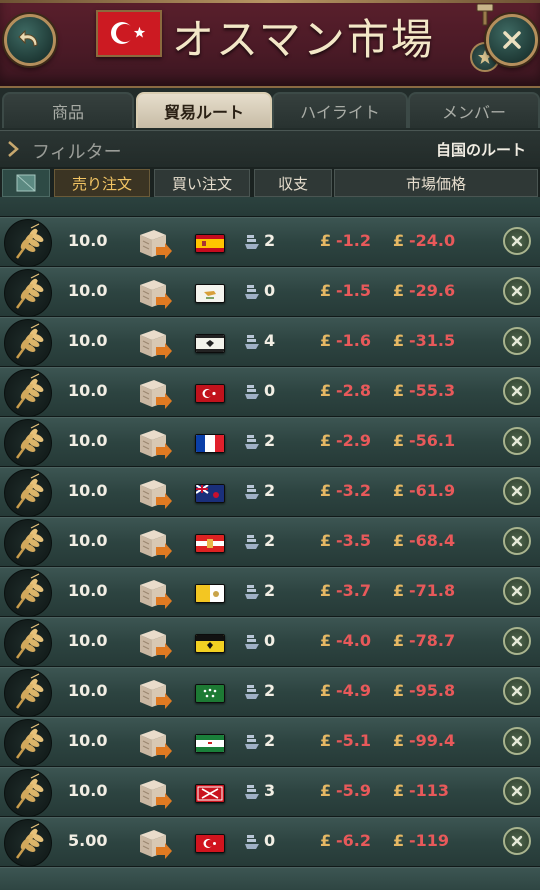 The image size is (540, 890). What do you see at coordinates (30, 40) in the screenshot?
I see `back-button` at bounding box center [30, 40].